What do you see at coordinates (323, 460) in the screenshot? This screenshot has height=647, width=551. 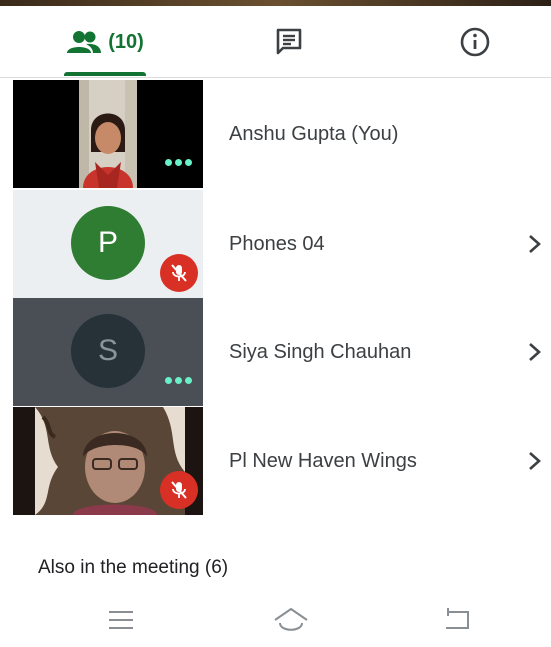 I see `participant-name: Pl New Haven Wings` at bounding box center [323, 460].